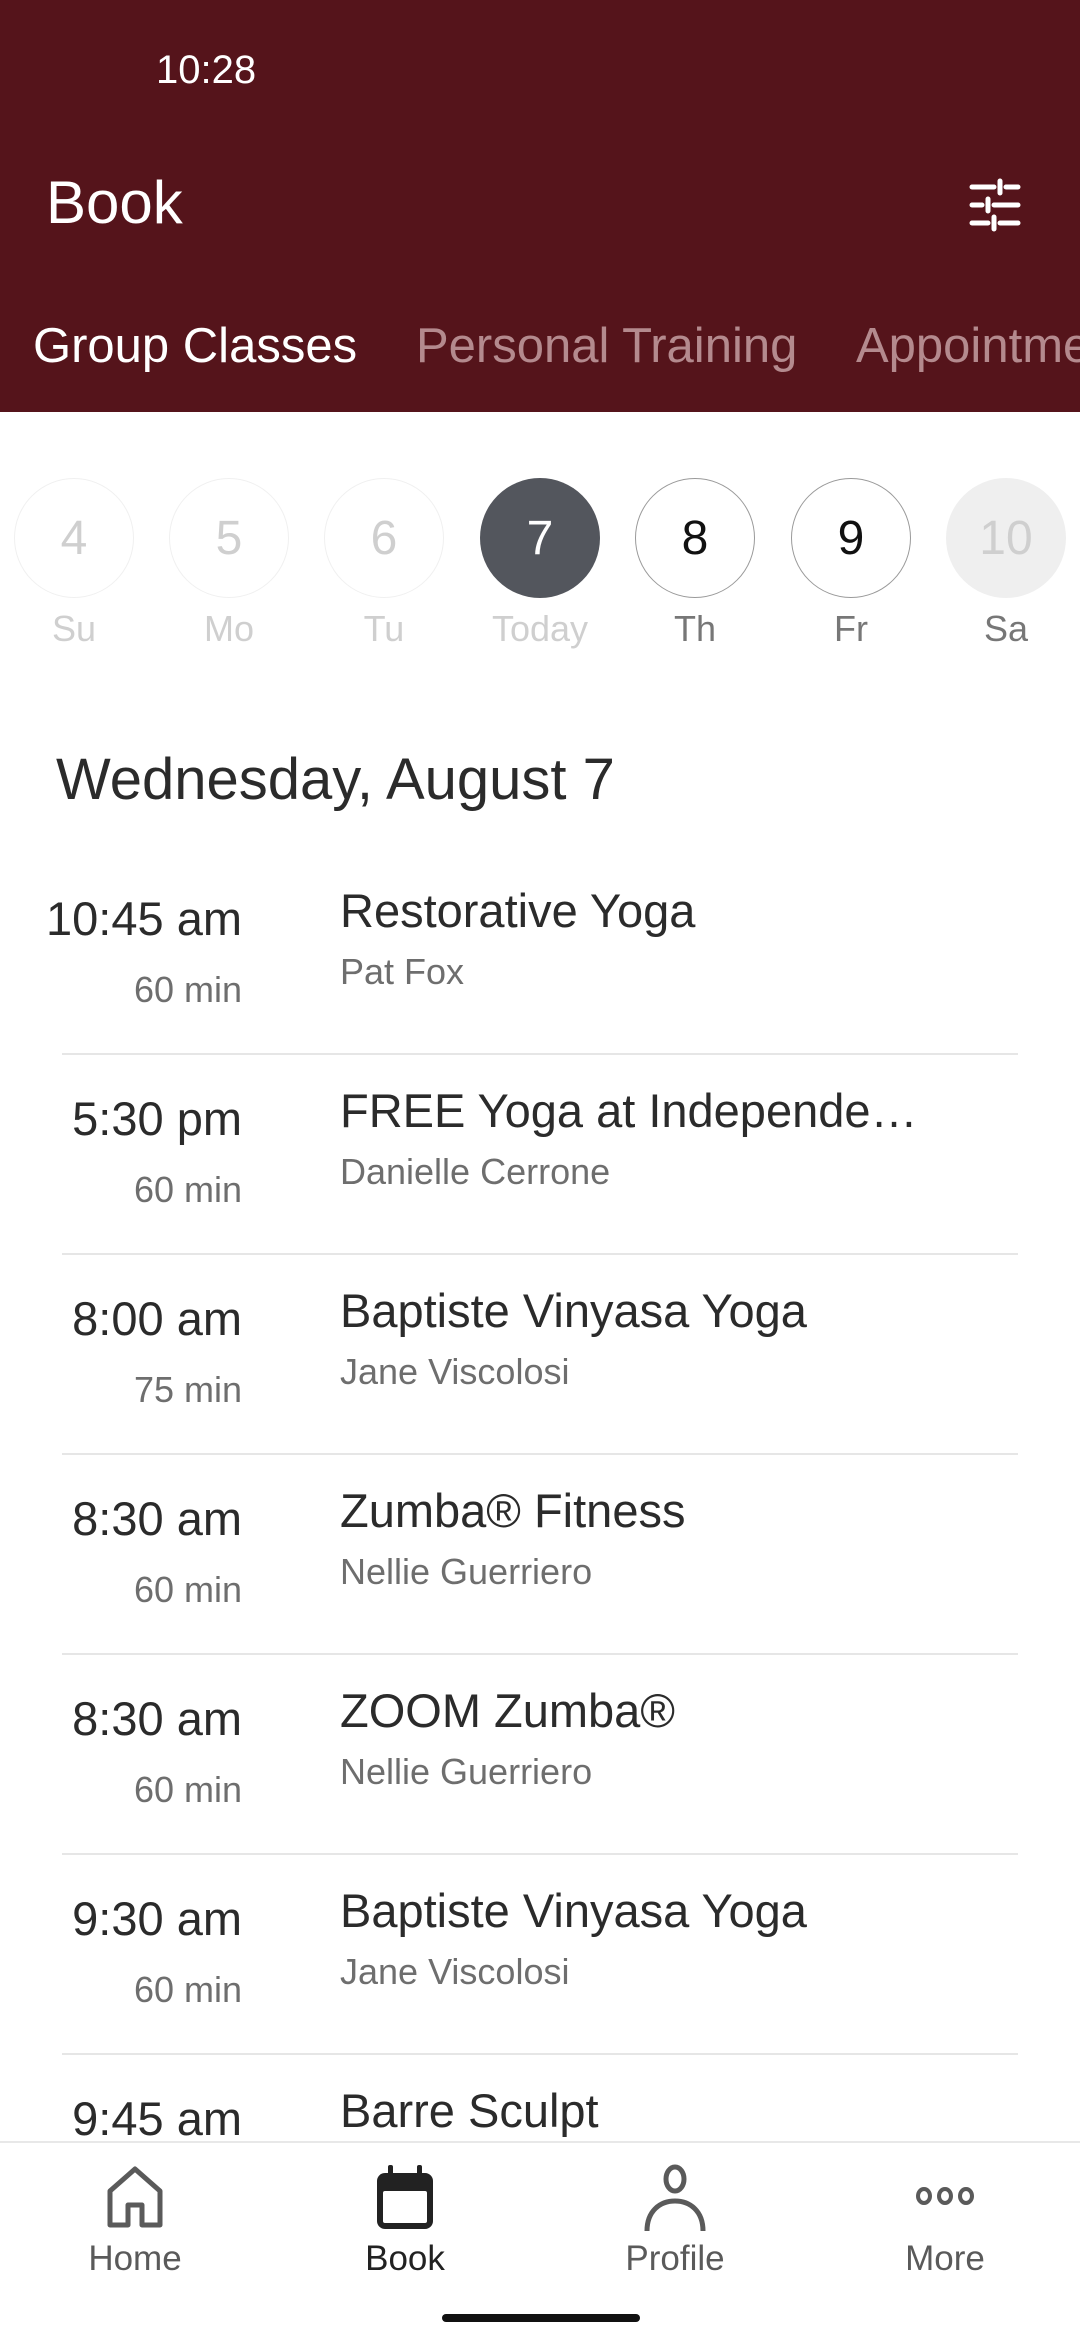 The width and height of the screenshot is (1080, 2340). Describe the element at coordinates (945, 2196) in the screenshot. I see `more-dots-icon` at that location.